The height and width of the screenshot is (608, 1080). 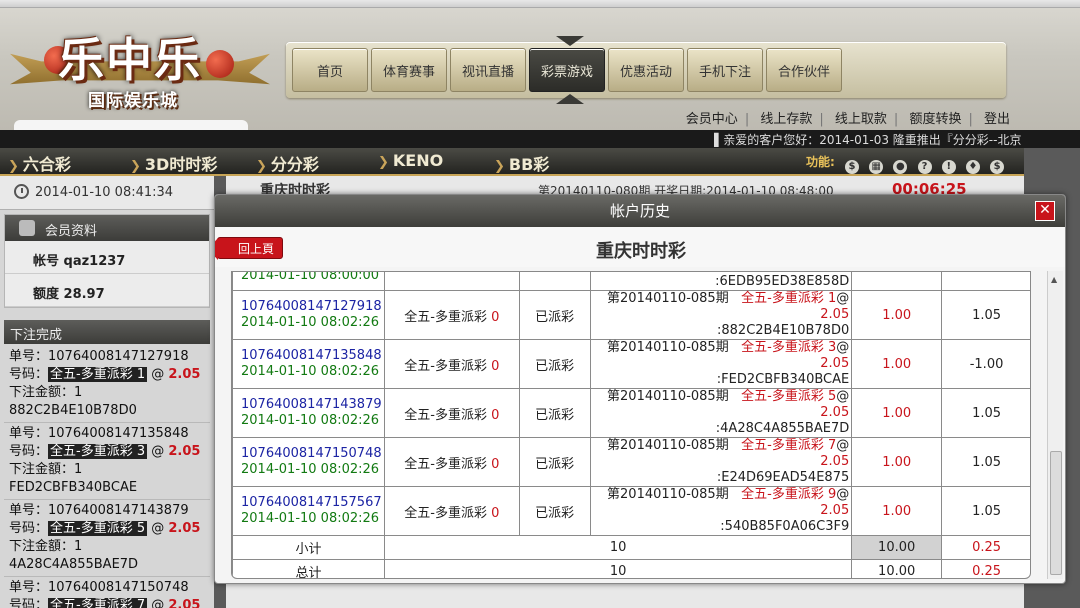 What do you see at coordinates (410, 160) in the screenshot?
I see `category-keno: ❯ KENO` at bounding box center [410, 160].